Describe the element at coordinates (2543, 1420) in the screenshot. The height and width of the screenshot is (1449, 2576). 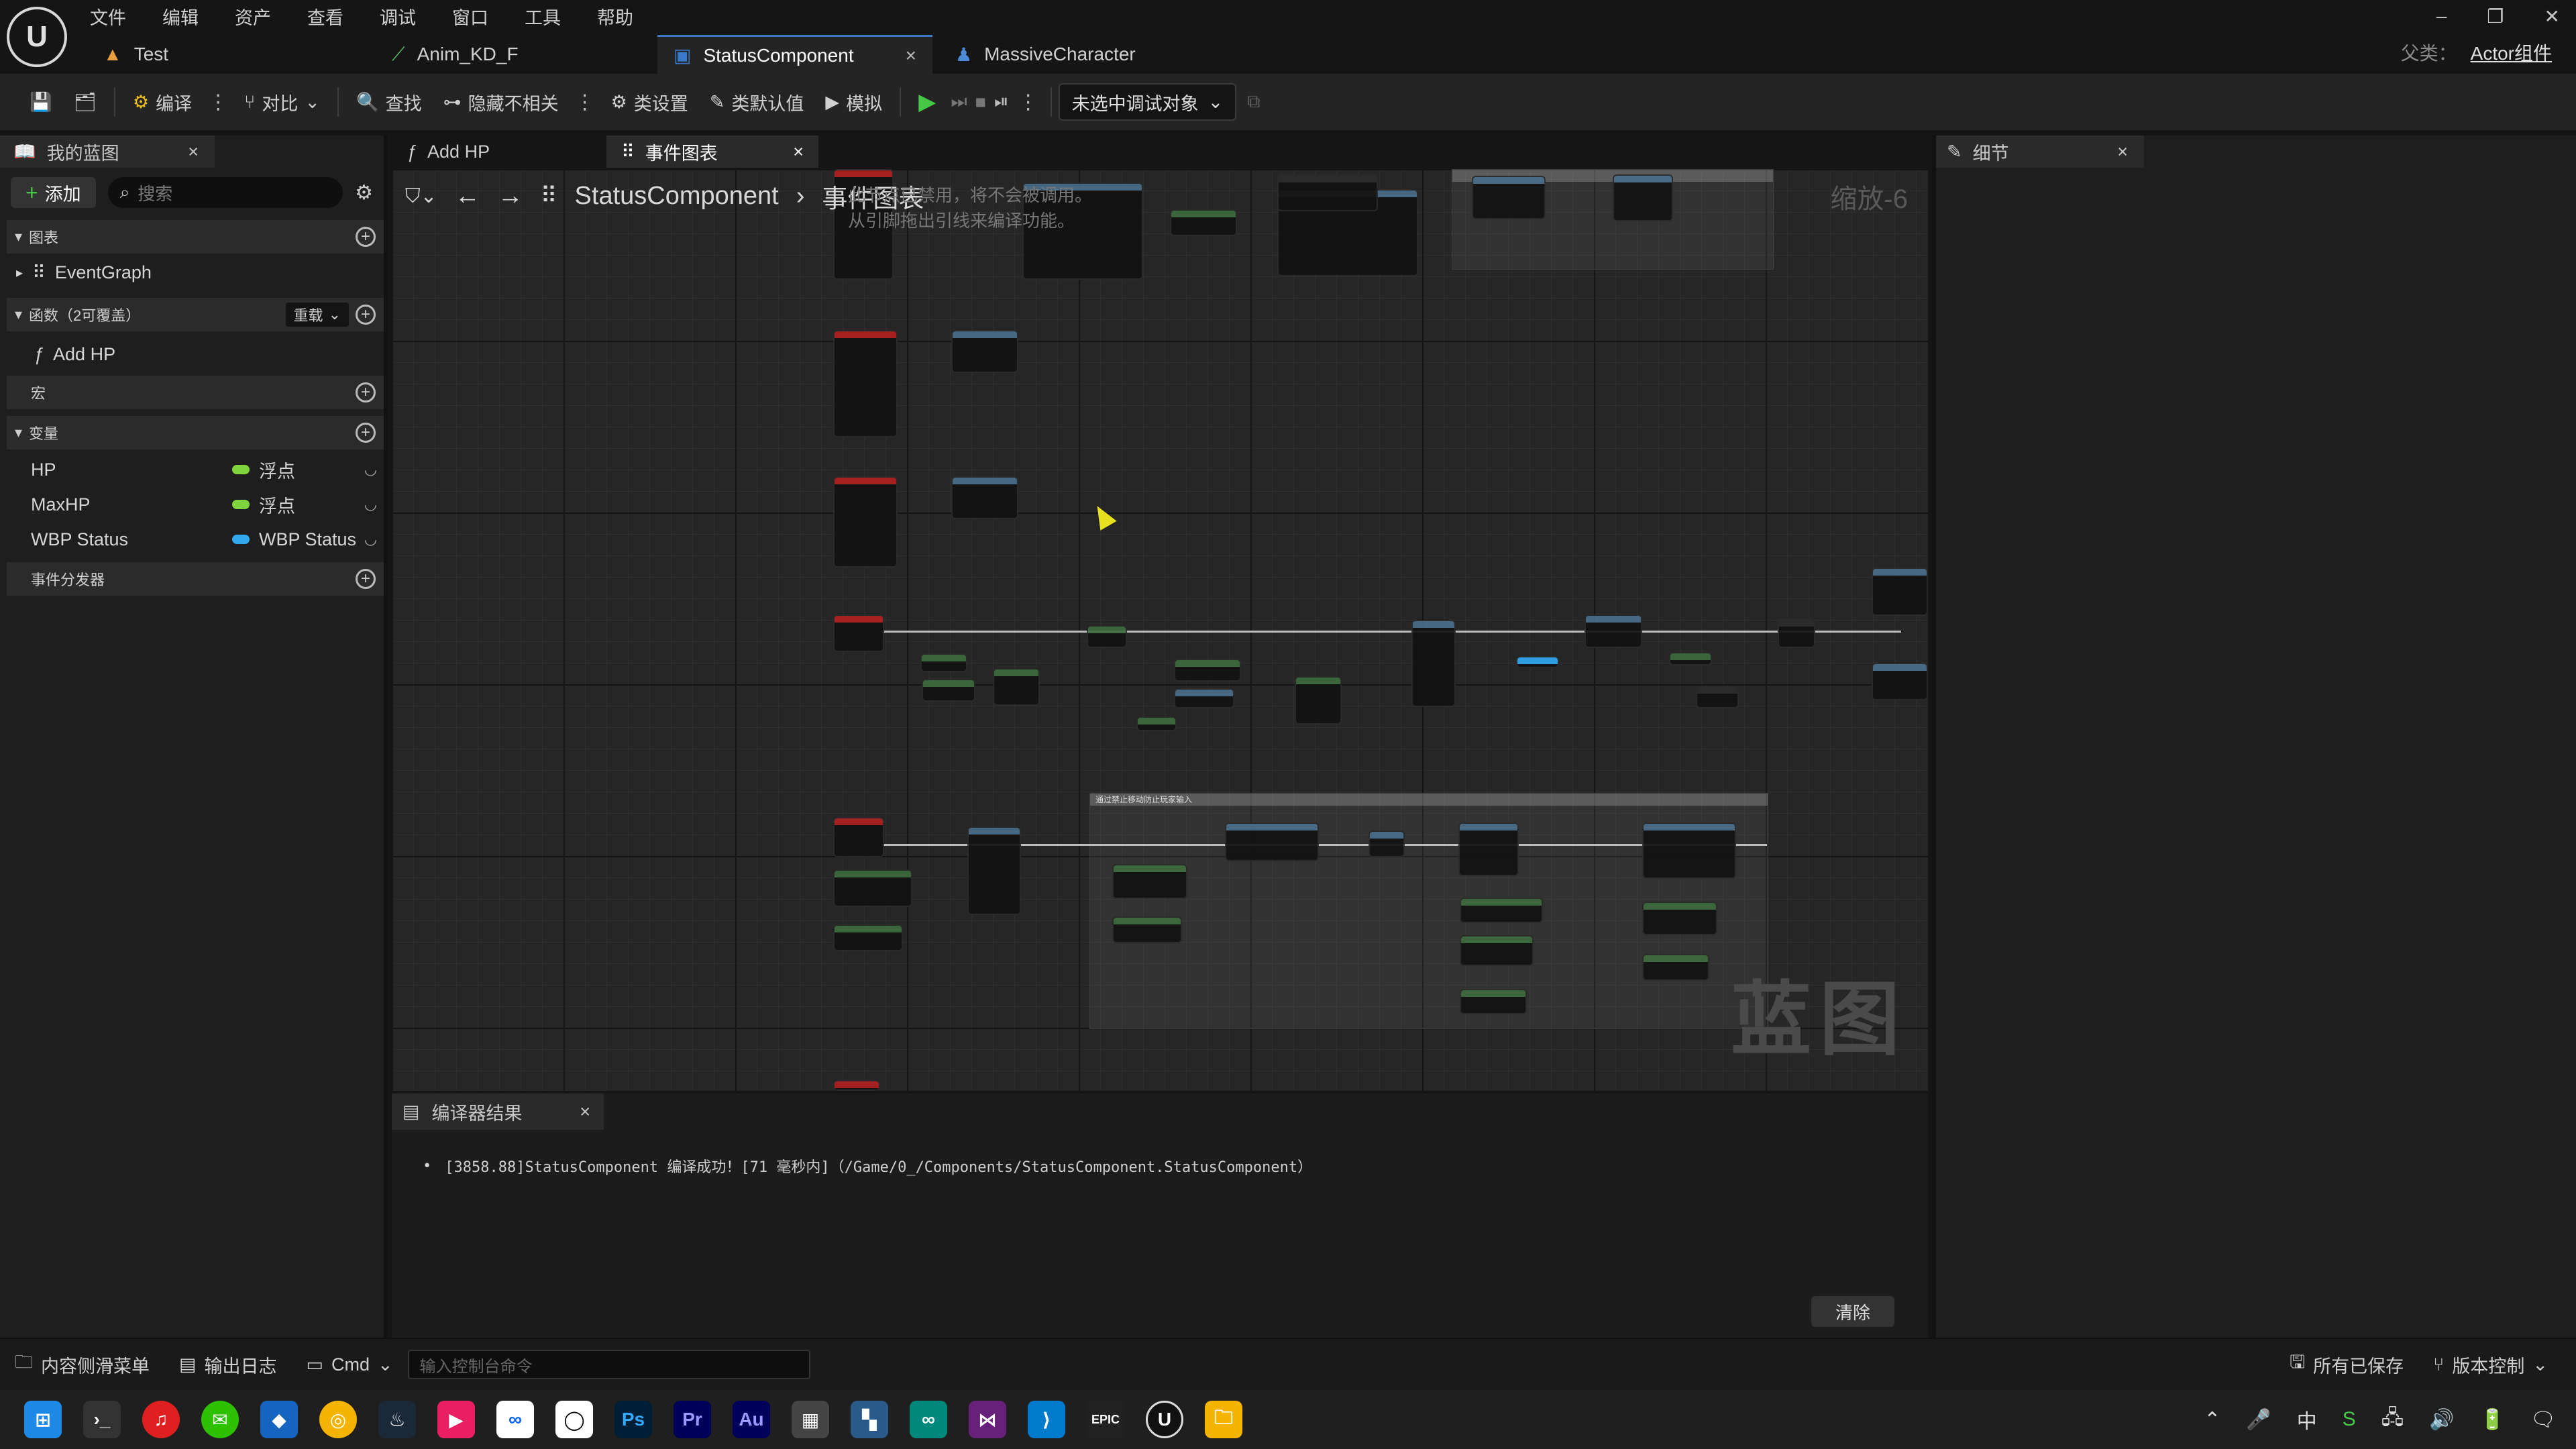
I see `notification-icon: 🗨` at that location.